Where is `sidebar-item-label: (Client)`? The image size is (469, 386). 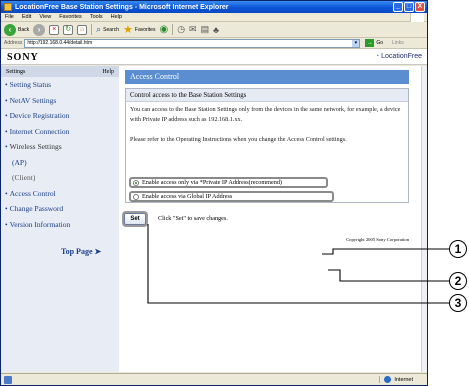 sidebar-item-label: (Client) is located at coordinates (24, 177).